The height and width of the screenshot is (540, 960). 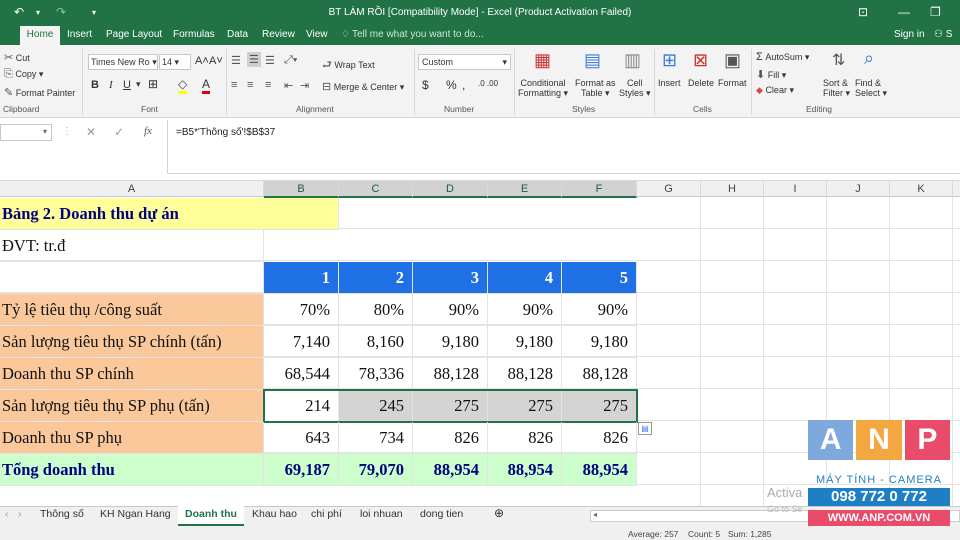 I want to click on format-painter-button: ✎ Format Painter, so click(x=39, y=92).